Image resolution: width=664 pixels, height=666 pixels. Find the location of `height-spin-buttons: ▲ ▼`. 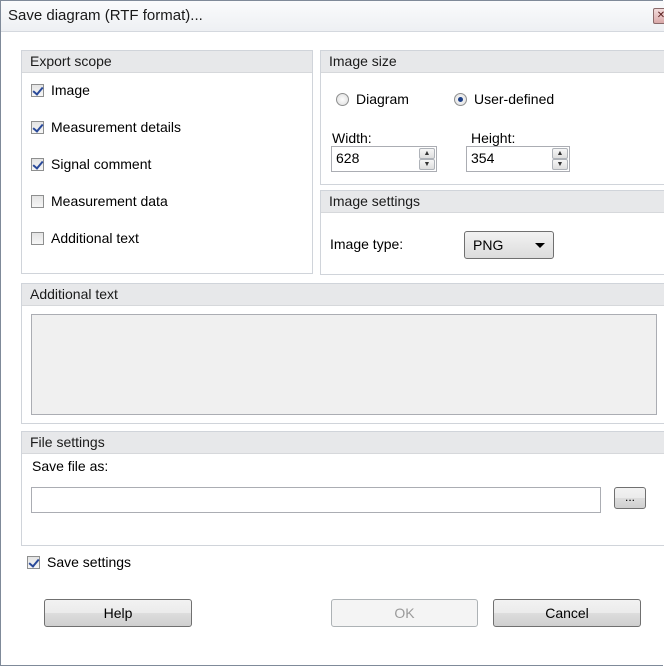

height-spin-buttons: ▲ ▼ is located at coordinates (560, 159).